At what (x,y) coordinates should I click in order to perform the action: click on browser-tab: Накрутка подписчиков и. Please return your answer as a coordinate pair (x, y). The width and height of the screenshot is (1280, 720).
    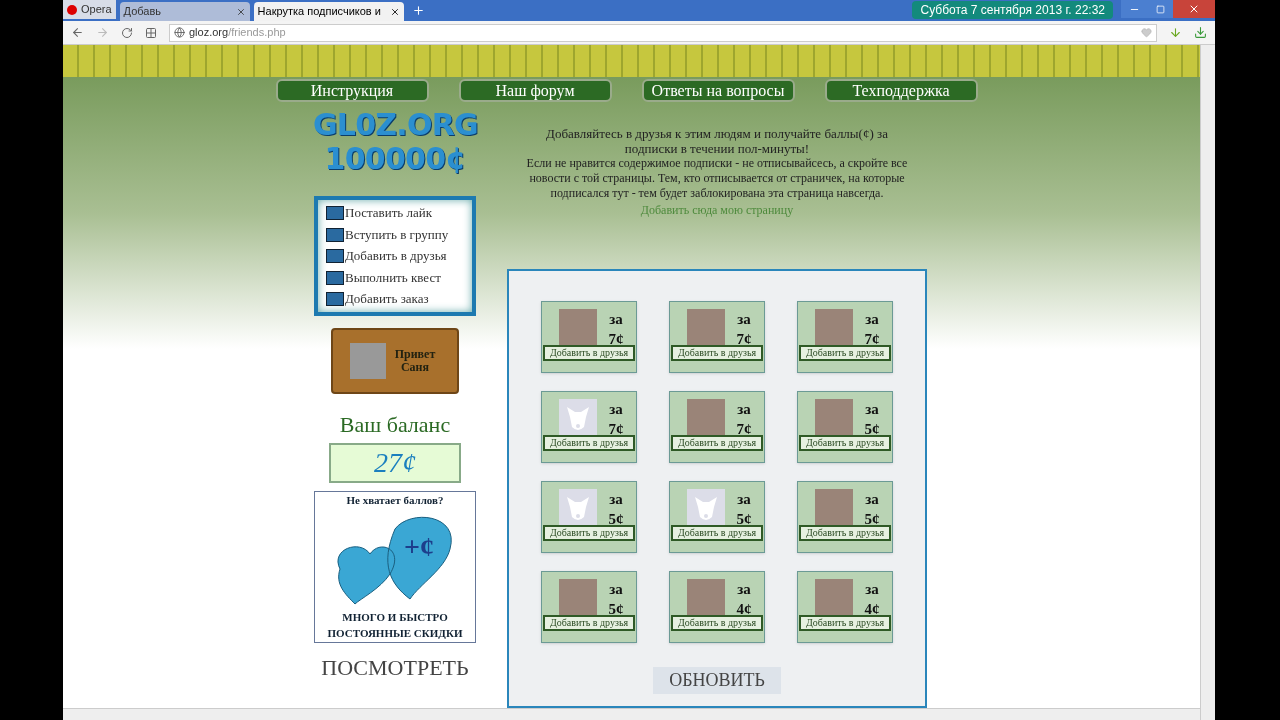
    Looking at the image, I should click on (328, 11).